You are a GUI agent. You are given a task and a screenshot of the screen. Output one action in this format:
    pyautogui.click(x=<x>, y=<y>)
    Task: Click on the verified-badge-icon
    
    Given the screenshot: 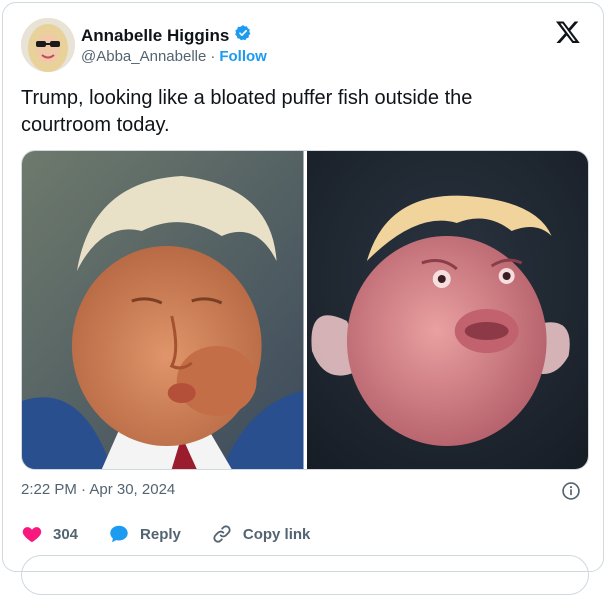 What is the action you would take?
    pyautogui.click(x=243, y=35)
    